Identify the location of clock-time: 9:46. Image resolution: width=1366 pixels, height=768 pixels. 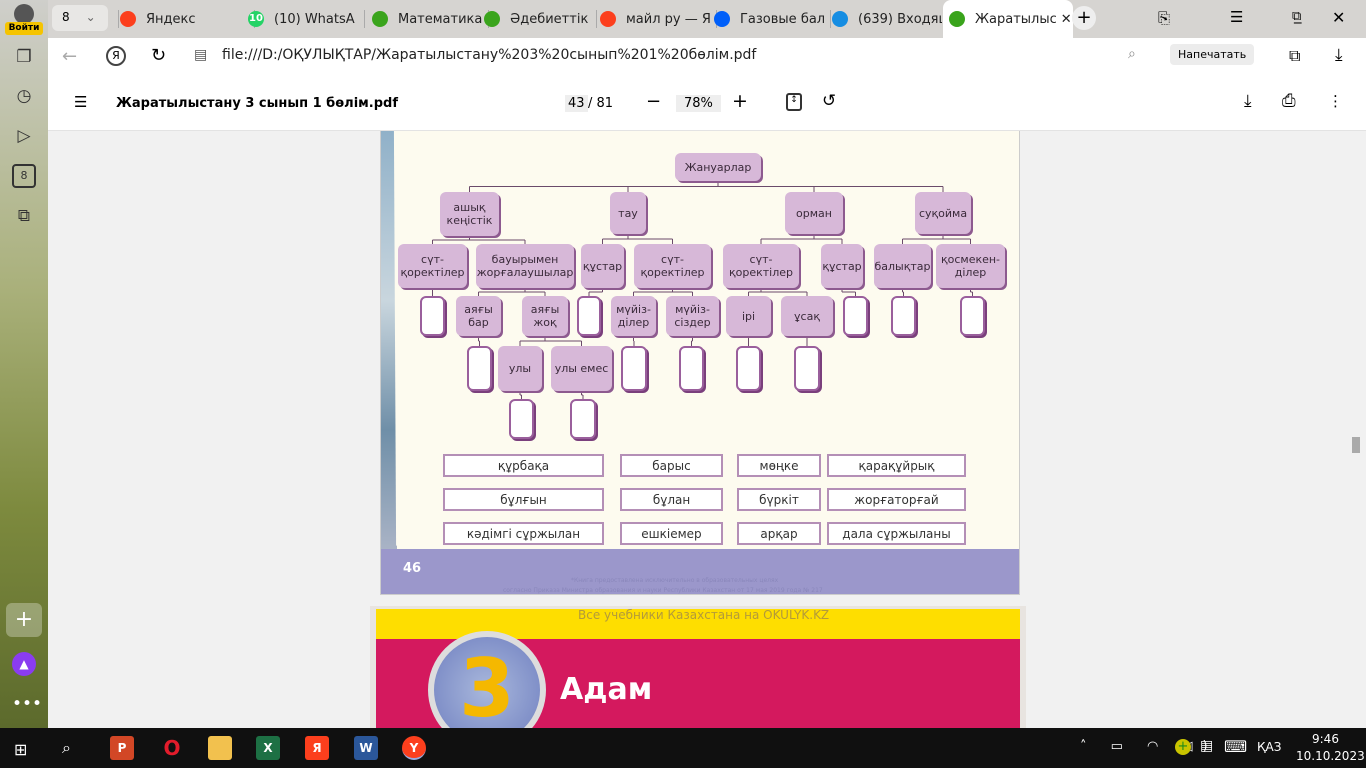
(1325, 739).